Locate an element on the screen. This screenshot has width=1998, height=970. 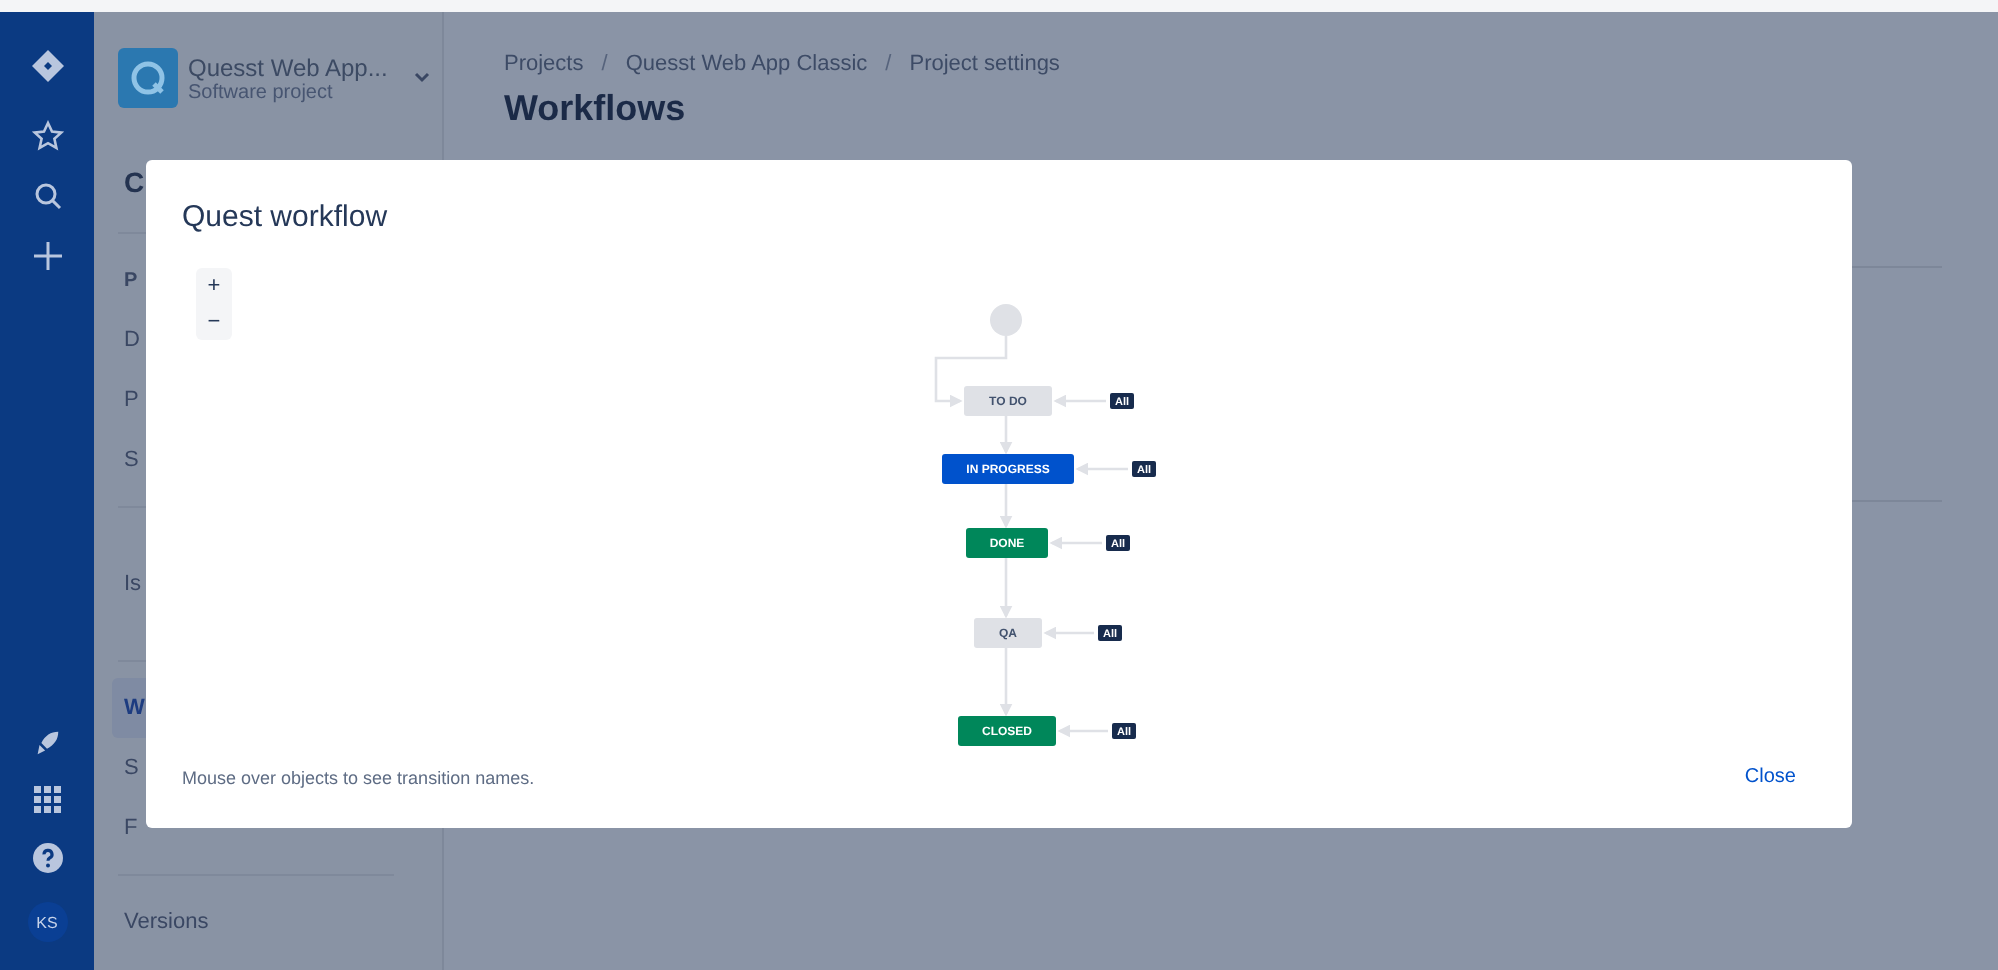
sidebar-section-heading: P is located at coordinates (130, 281).